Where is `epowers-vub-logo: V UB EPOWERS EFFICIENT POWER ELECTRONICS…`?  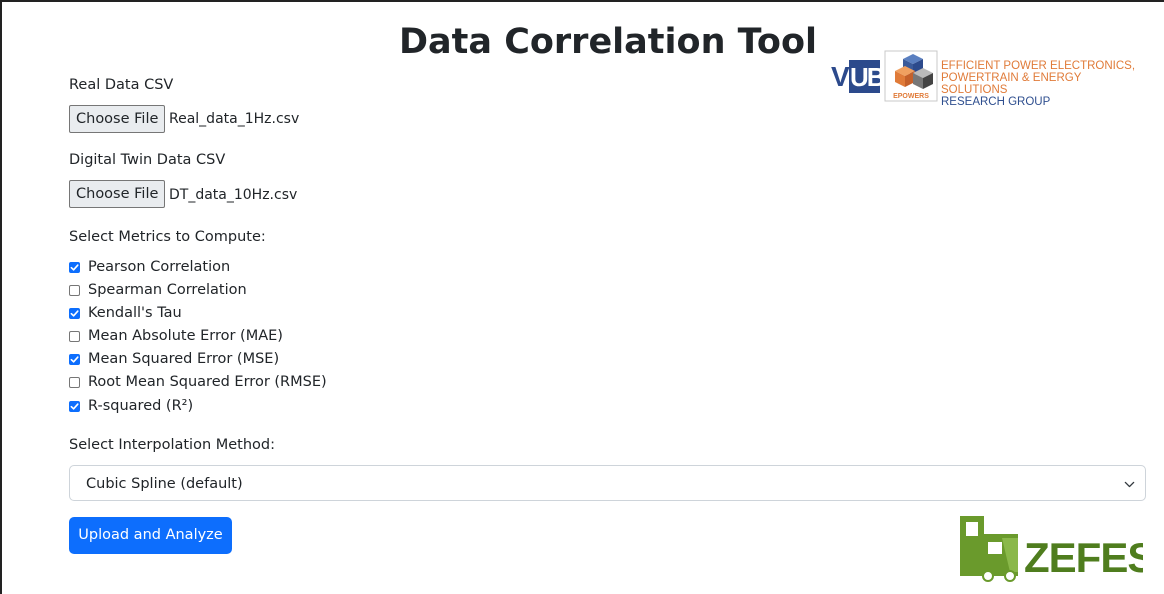
epowers-vub-logo: V UB EPOWERS EFFICIENT POWER ELECTRONICS… is located at coordinates (987, 77).